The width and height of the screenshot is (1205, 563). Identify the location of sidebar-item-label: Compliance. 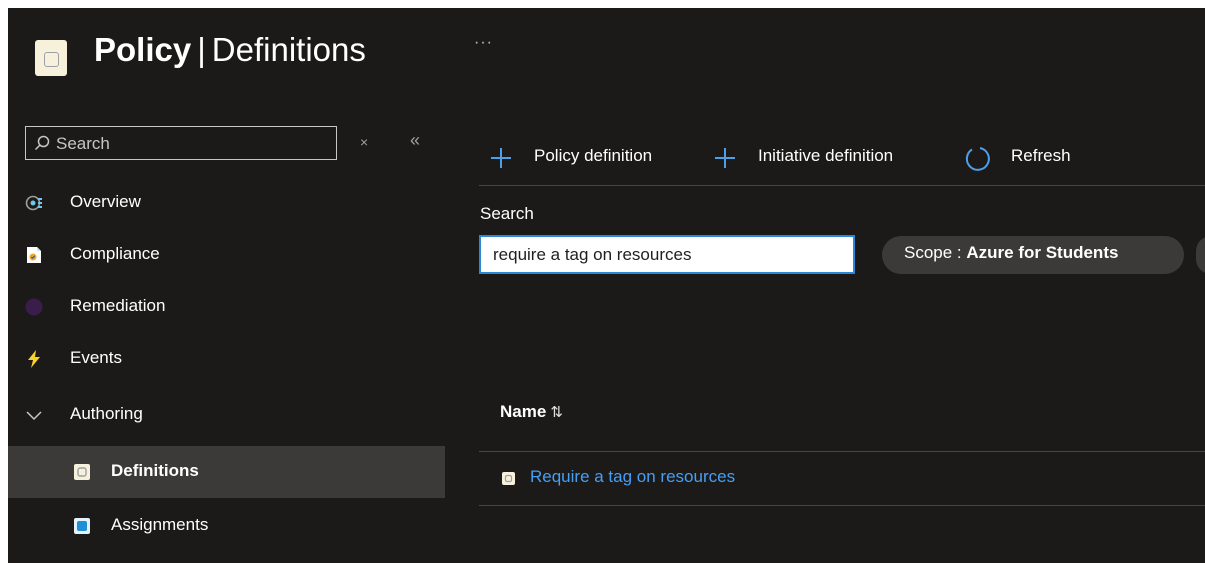
(115, 253).